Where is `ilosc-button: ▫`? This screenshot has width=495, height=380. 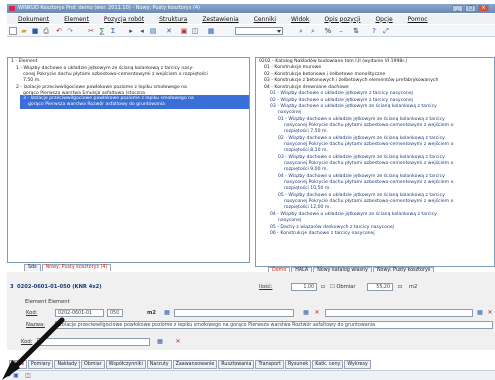 ilosc-button: ▫ is located at coordinates (323, 287).